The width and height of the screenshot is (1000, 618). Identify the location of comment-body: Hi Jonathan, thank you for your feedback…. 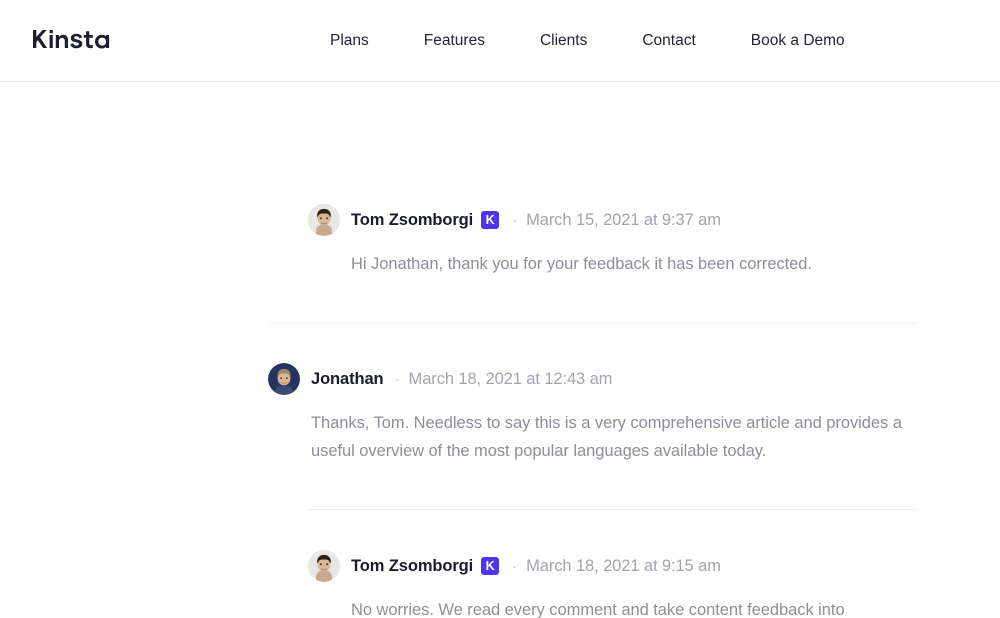
(639, 264).